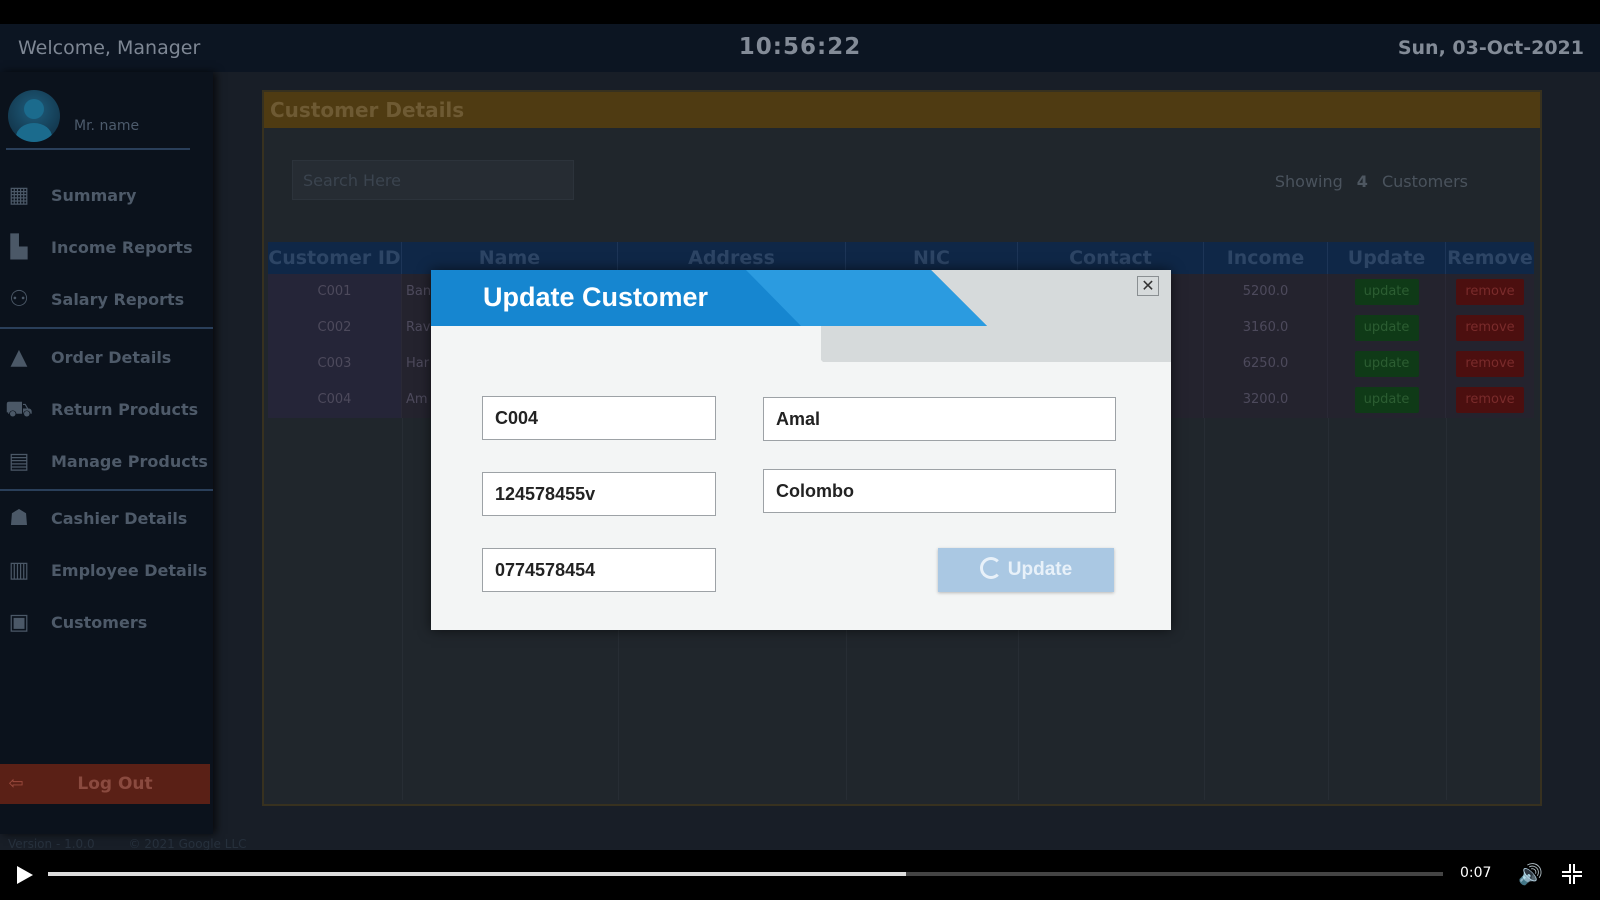  What do you see at coordinates (335, 400) in the screenshot?
I see `customer-id-cell: C004` at bounding box center [335, 400].